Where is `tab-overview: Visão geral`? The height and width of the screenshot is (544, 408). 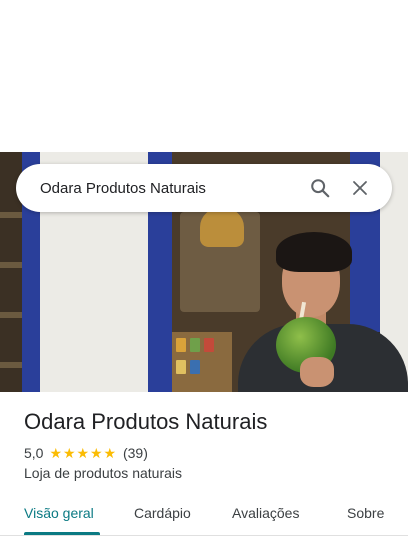
tab-overview: Visão geral is located at coordinates (59, 513).